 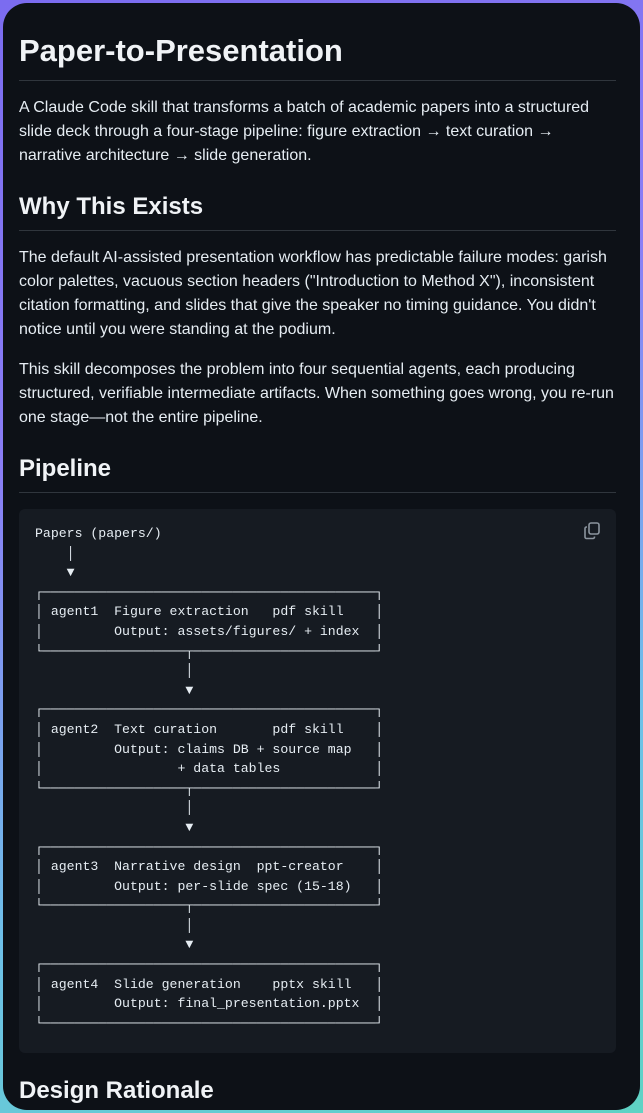 I want to click on copy-icon, so click(x=592, y=531).